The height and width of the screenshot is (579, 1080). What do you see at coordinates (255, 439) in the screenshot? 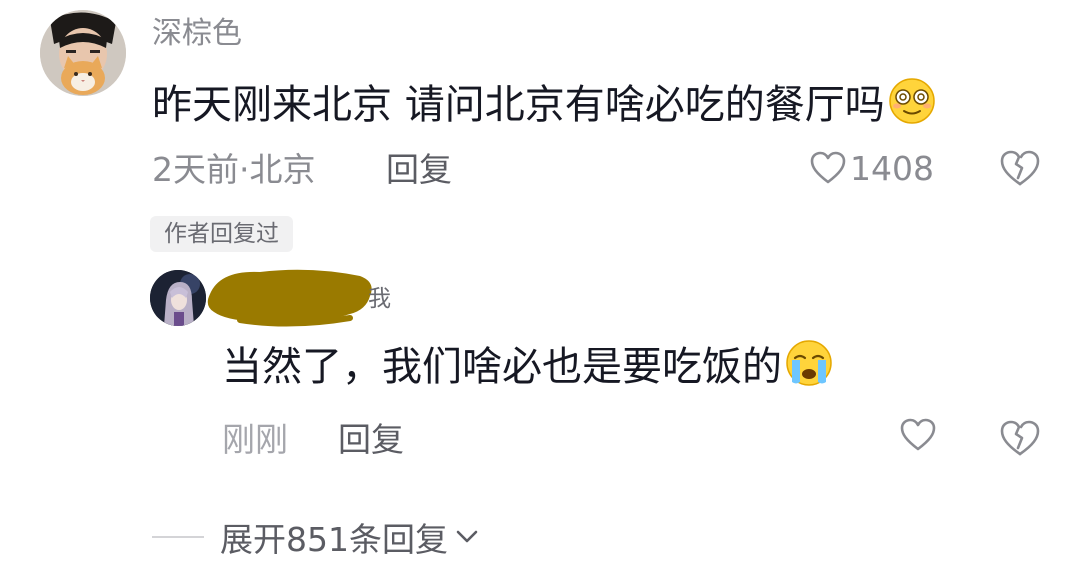
I see `reply-time: 刚刚` at bounding box center [255, 439].